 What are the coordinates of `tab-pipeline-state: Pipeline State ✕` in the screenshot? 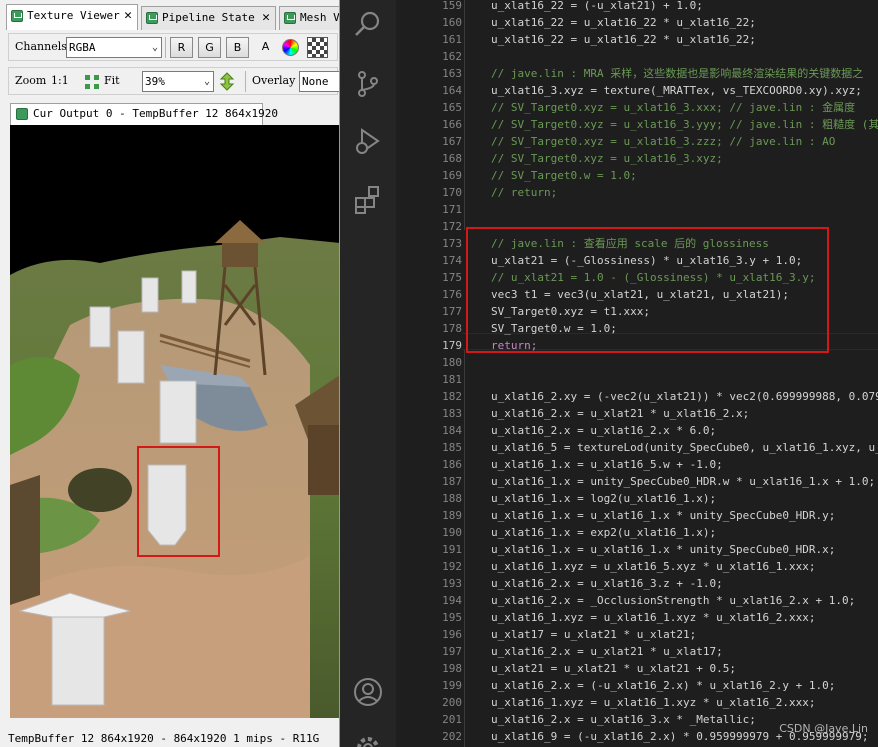 It's located at (208, 18).